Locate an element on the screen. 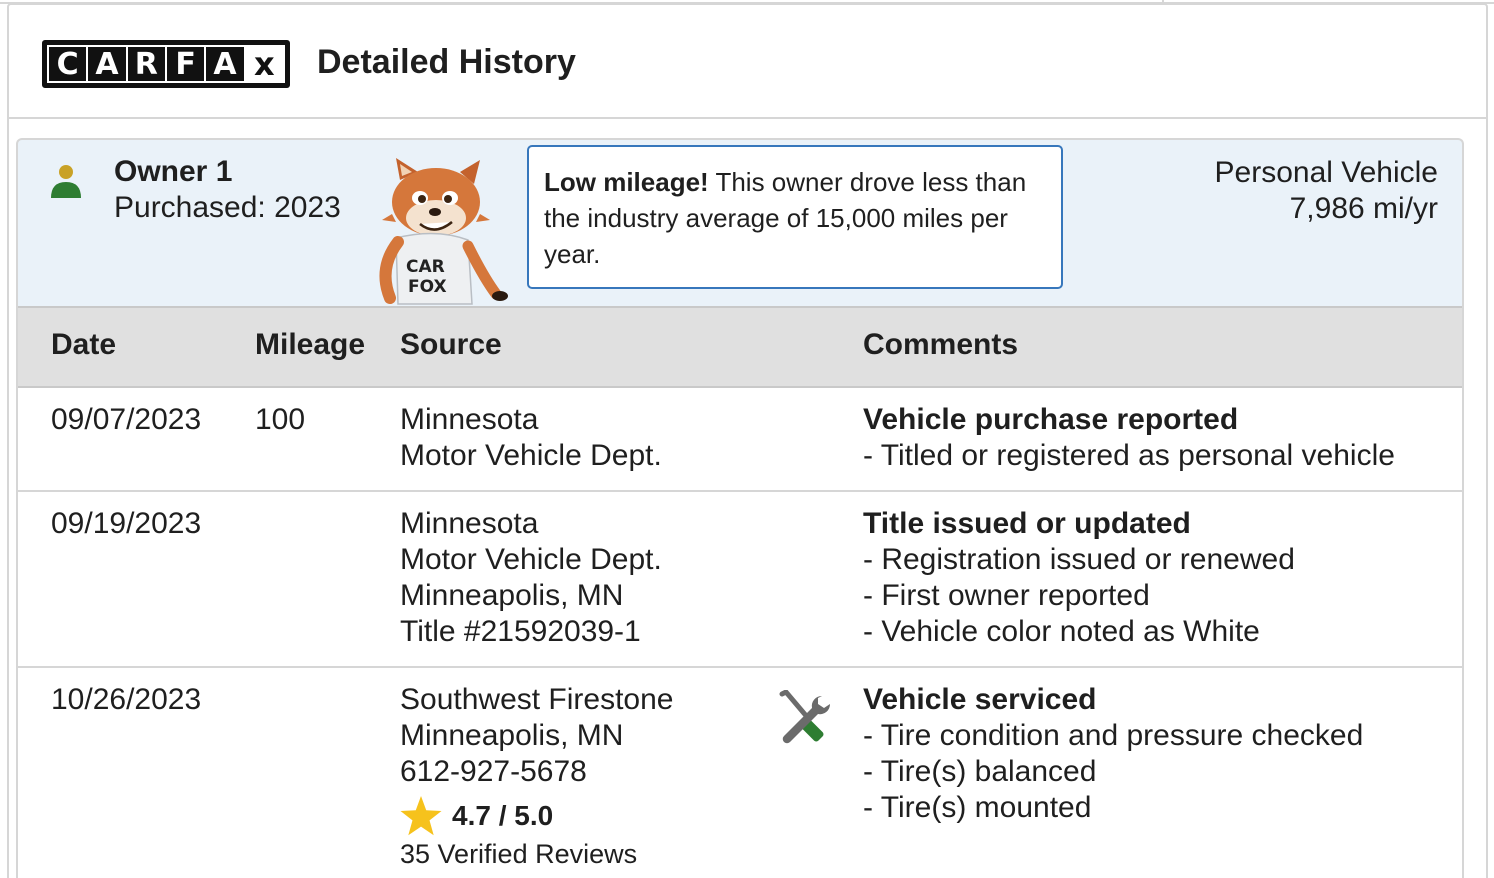 This screenshot has height=878, width=1494. comment-item: - Tire(s) balanced is located at coordinates (980, 771).